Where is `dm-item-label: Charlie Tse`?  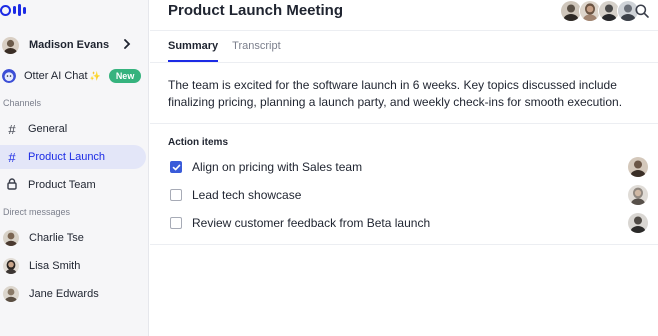
dm-item-label: Charlie Tse is located at coordinates (56, 238).